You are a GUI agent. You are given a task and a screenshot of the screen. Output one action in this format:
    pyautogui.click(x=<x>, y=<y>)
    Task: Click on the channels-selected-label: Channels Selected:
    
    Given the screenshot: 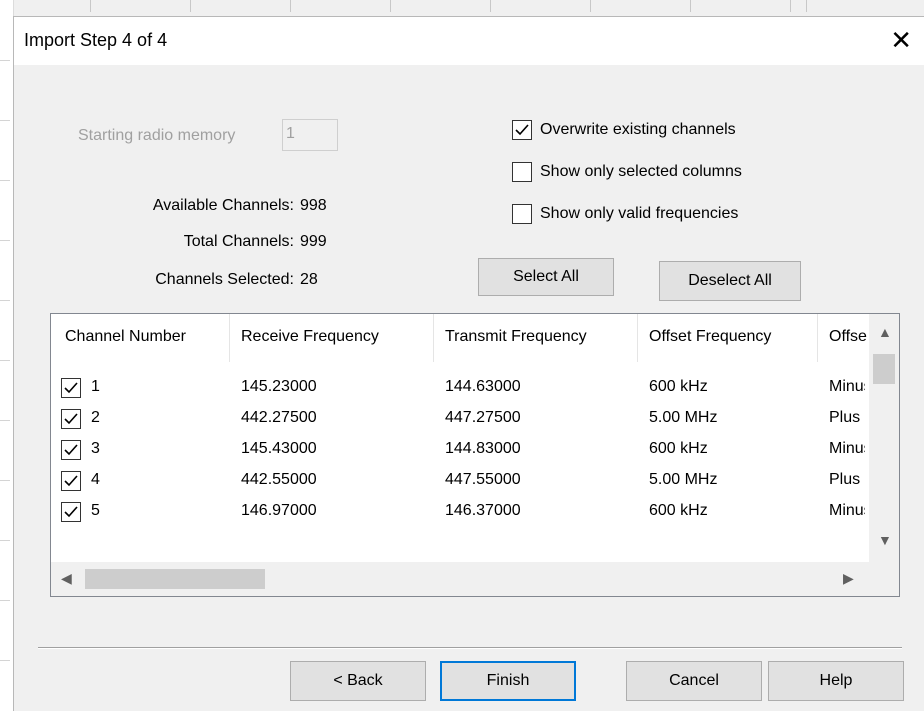 What is the action you would take?
    pyautogui.click(x=224, y=279)
    